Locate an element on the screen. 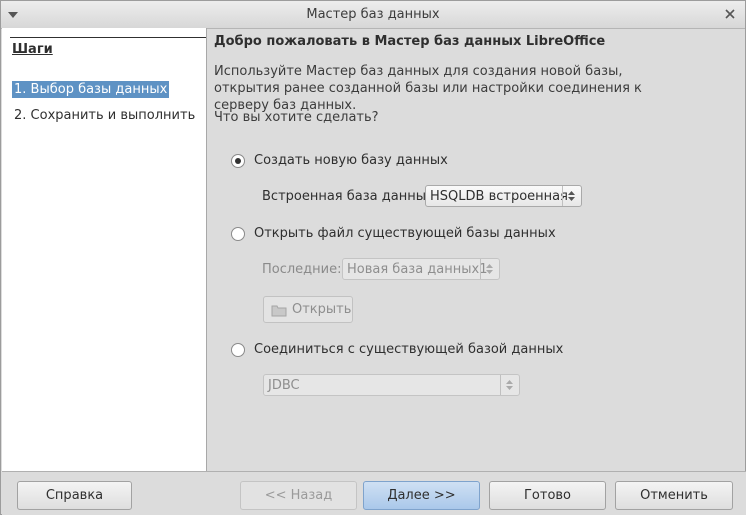  steps-divider is located at coordinates (108, 37).